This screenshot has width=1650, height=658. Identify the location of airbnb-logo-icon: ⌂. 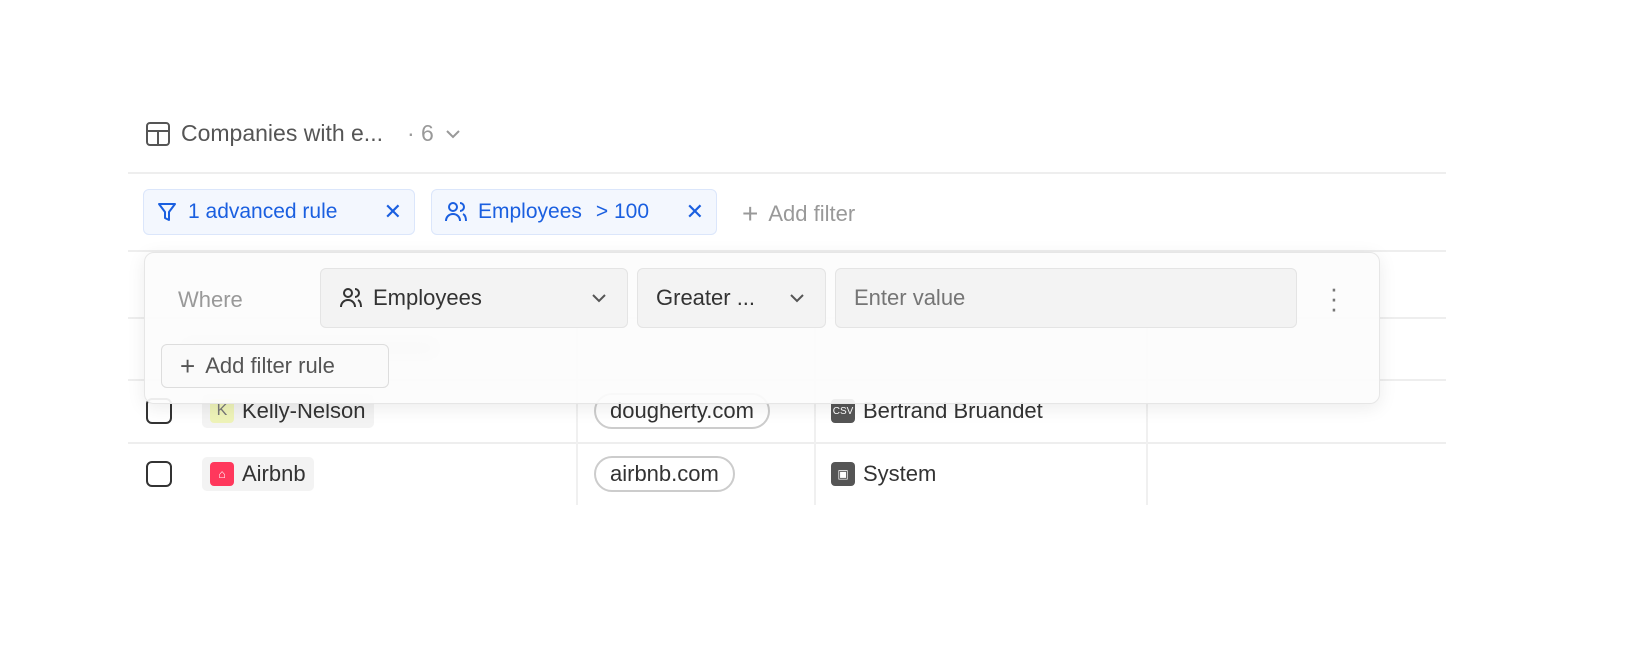
(222, 474).